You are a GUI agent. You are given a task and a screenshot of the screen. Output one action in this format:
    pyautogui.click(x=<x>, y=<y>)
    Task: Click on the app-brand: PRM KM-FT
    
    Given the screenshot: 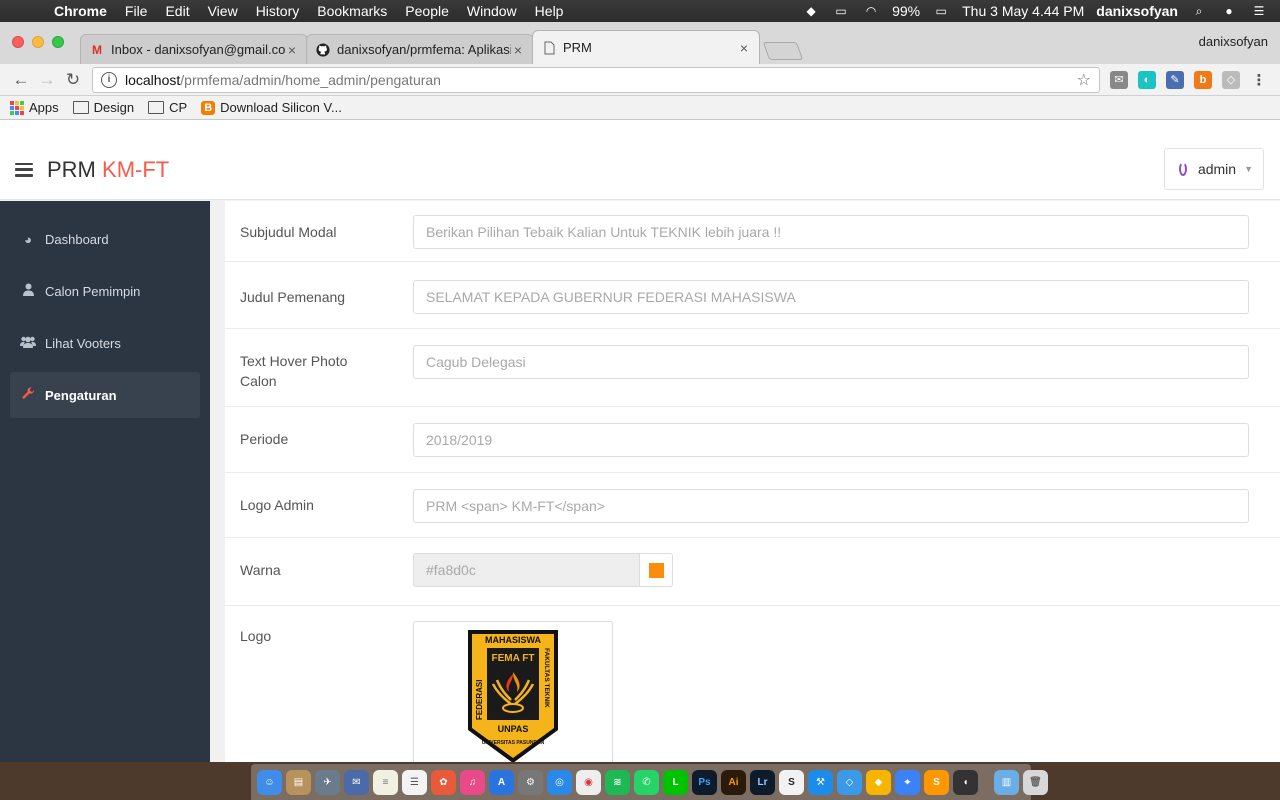 What is the action you would take?
    pyautogui.click(x=108, y=170)
    